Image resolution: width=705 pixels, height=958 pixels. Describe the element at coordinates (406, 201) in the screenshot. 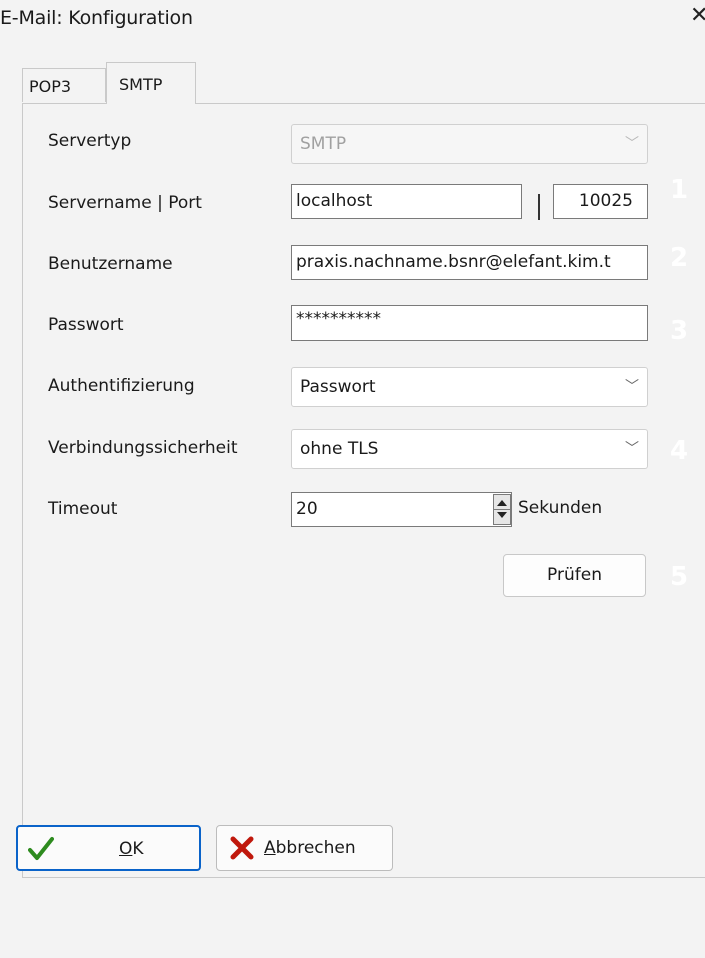

I see `servername-input: localhost` at that location.